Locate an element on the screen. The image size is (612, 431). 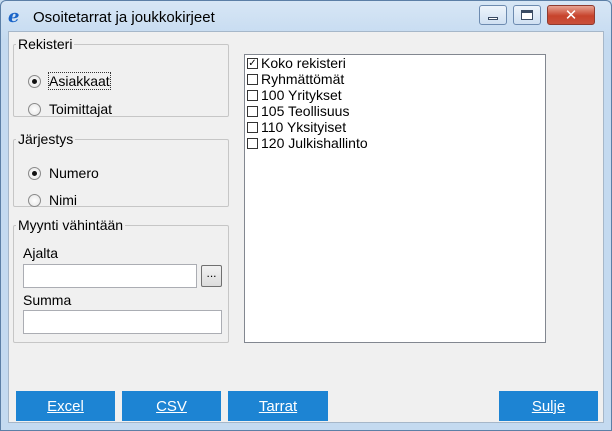
order-group: Järjestys Numero Nimi is located at coordinates (121, 169).